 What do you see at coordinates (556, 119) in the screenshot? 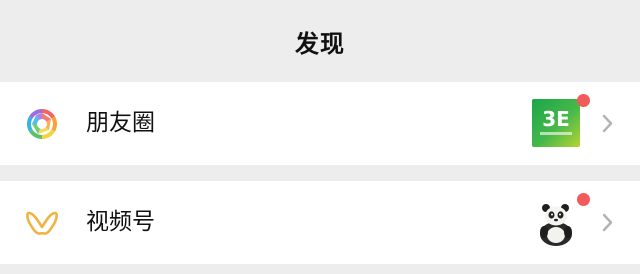
I see `thumbnail-logo-text: 3E` at bounding box center [556, 119].